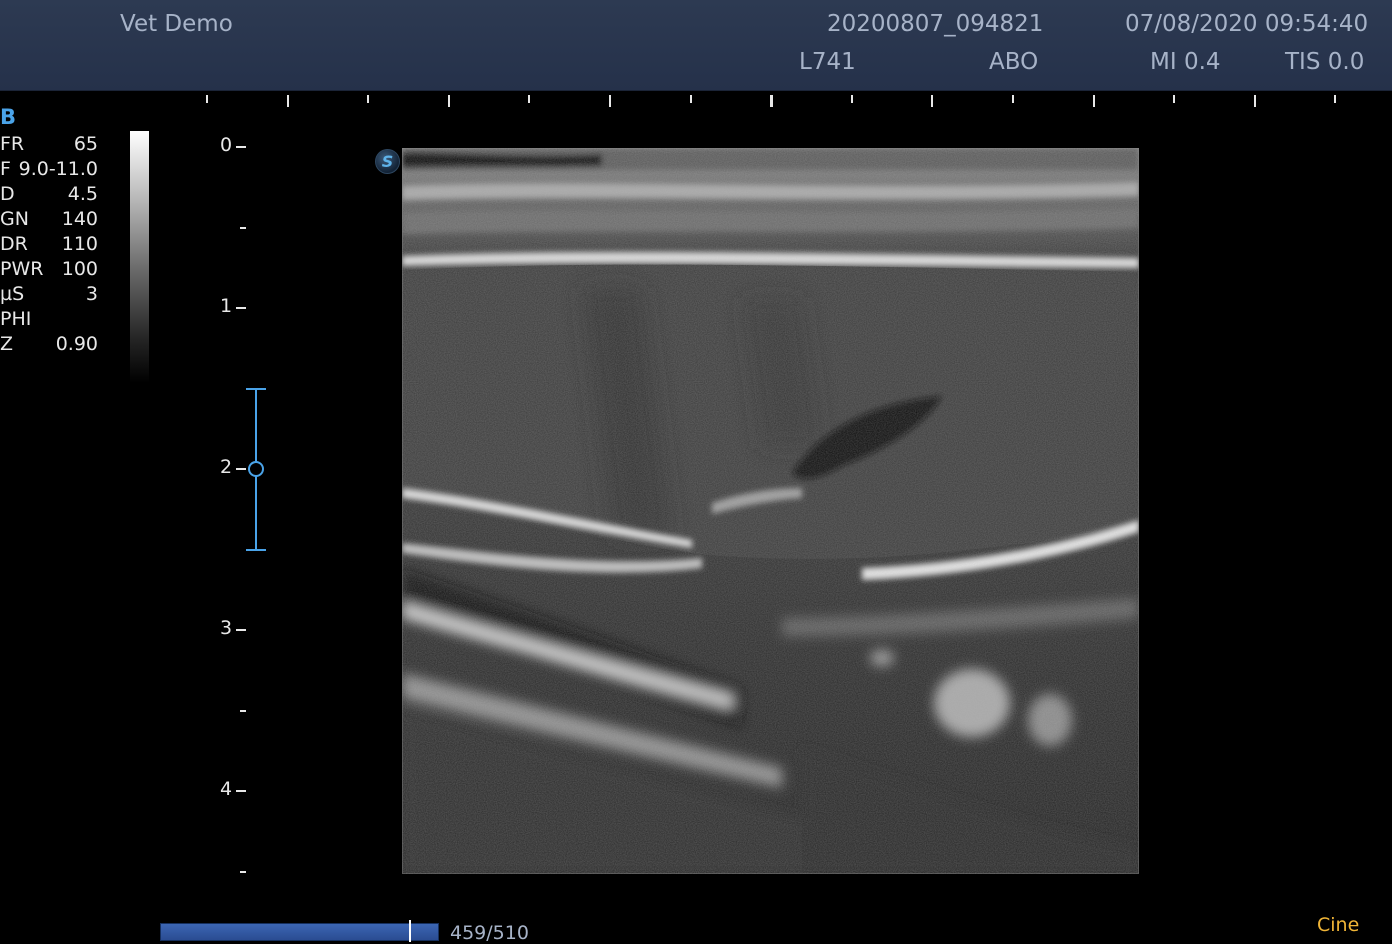  I want to click on param-row: F 9.0-11.0, so click(50, 169).